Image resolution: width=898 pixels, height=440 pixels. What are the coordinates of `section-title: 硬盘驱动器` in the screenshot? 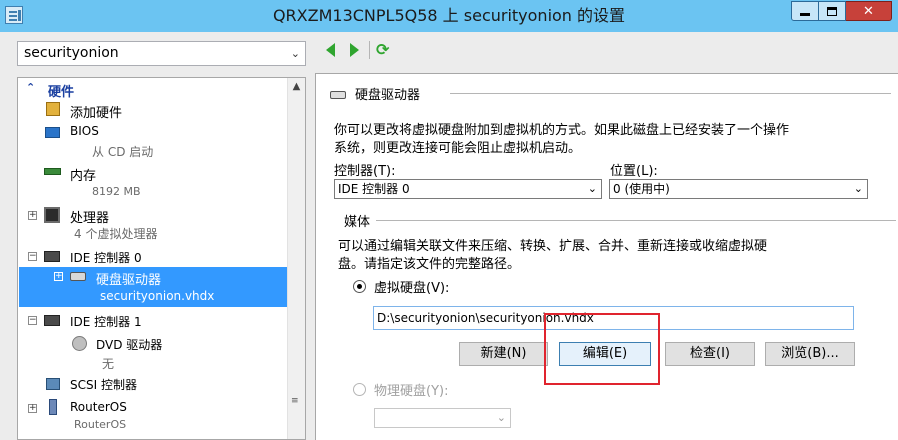 It's located at (388, 95).